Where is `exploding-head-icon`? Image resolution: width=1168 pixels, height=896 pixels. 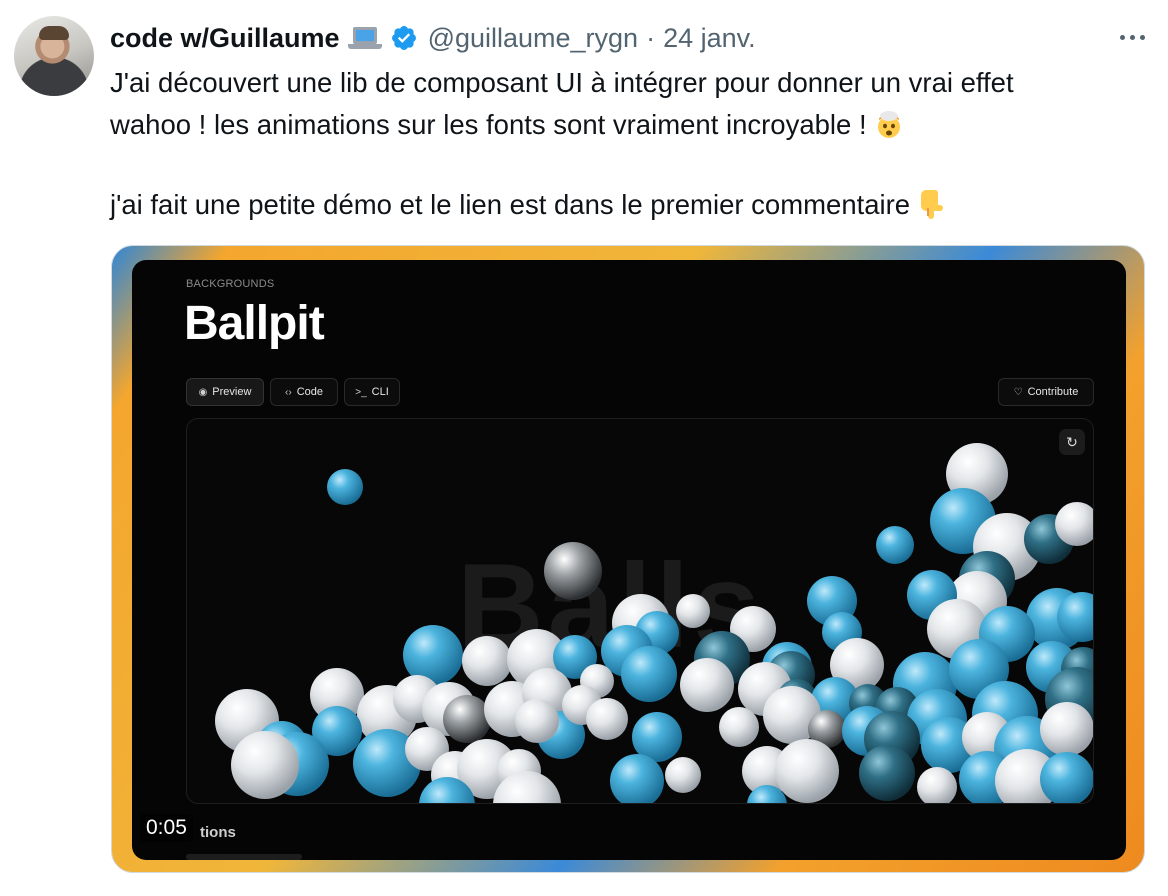 exploding-head-icon is located at coordinates (888, 124).